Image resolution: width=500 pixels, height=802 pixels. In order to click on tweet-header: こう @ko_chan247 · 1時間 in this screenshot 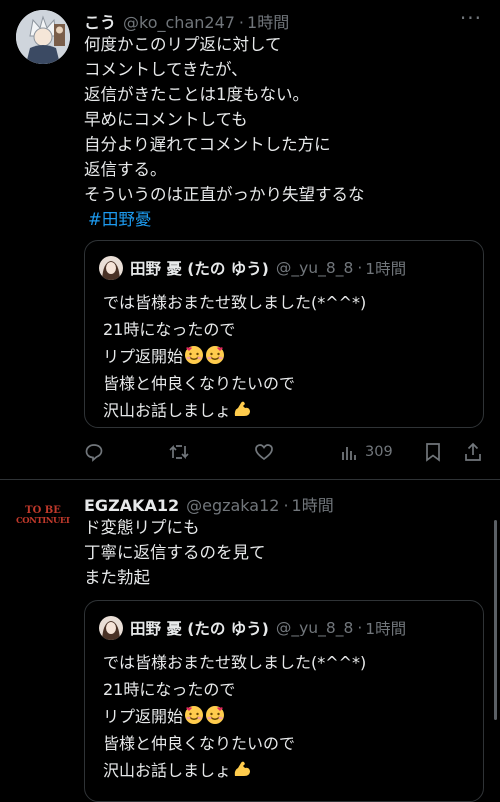, I will do `click(186, 21)`.